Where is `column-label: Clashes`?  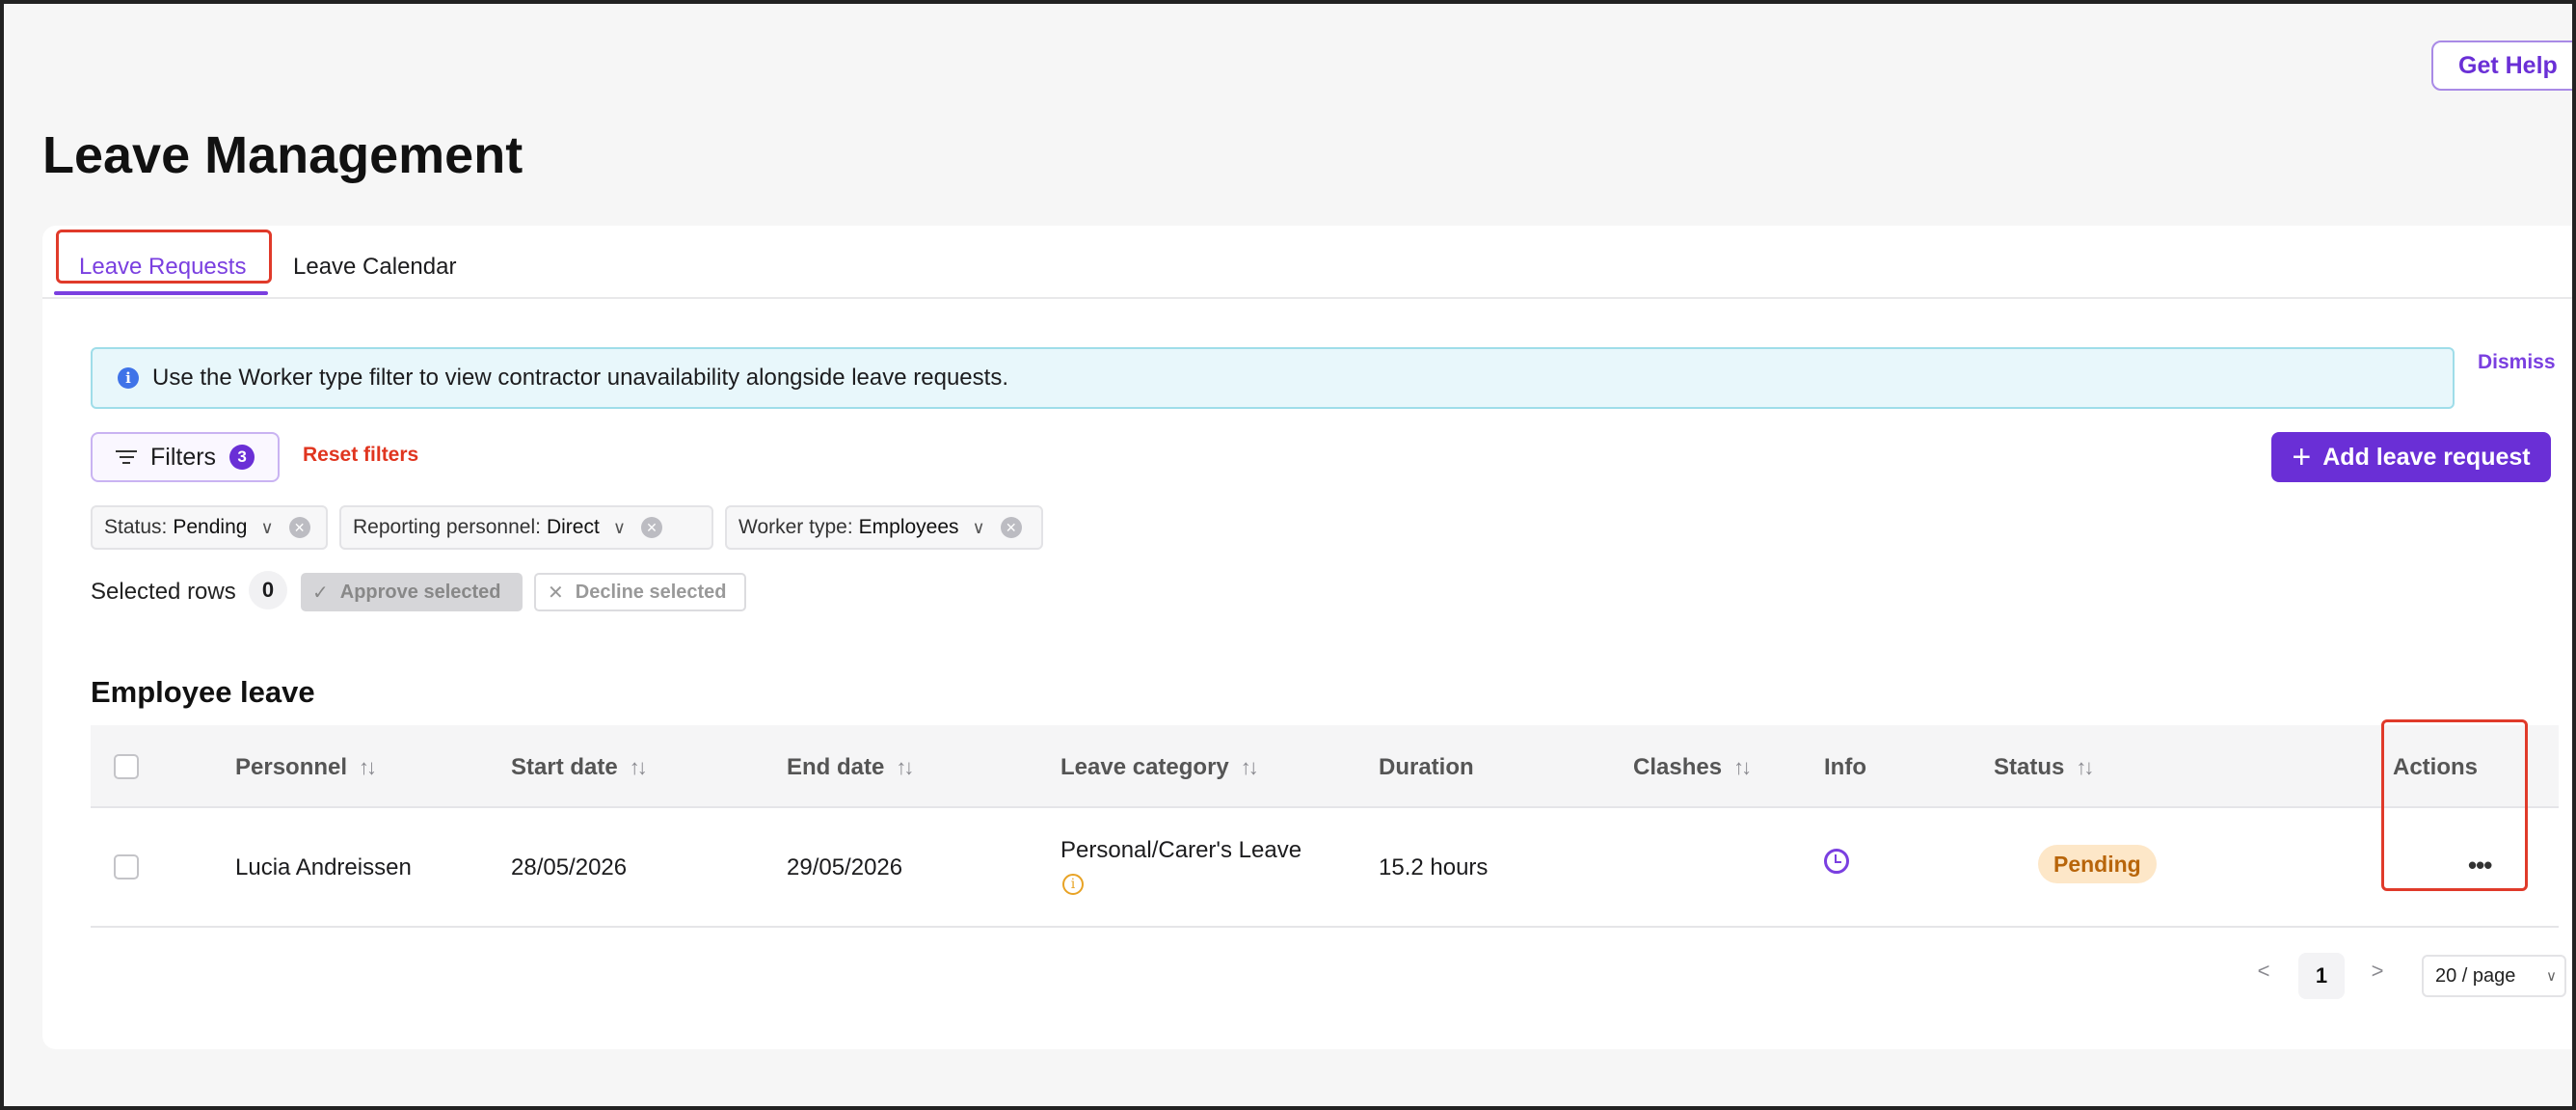
column-label: Clashes is located at coordinates (1678, 767).